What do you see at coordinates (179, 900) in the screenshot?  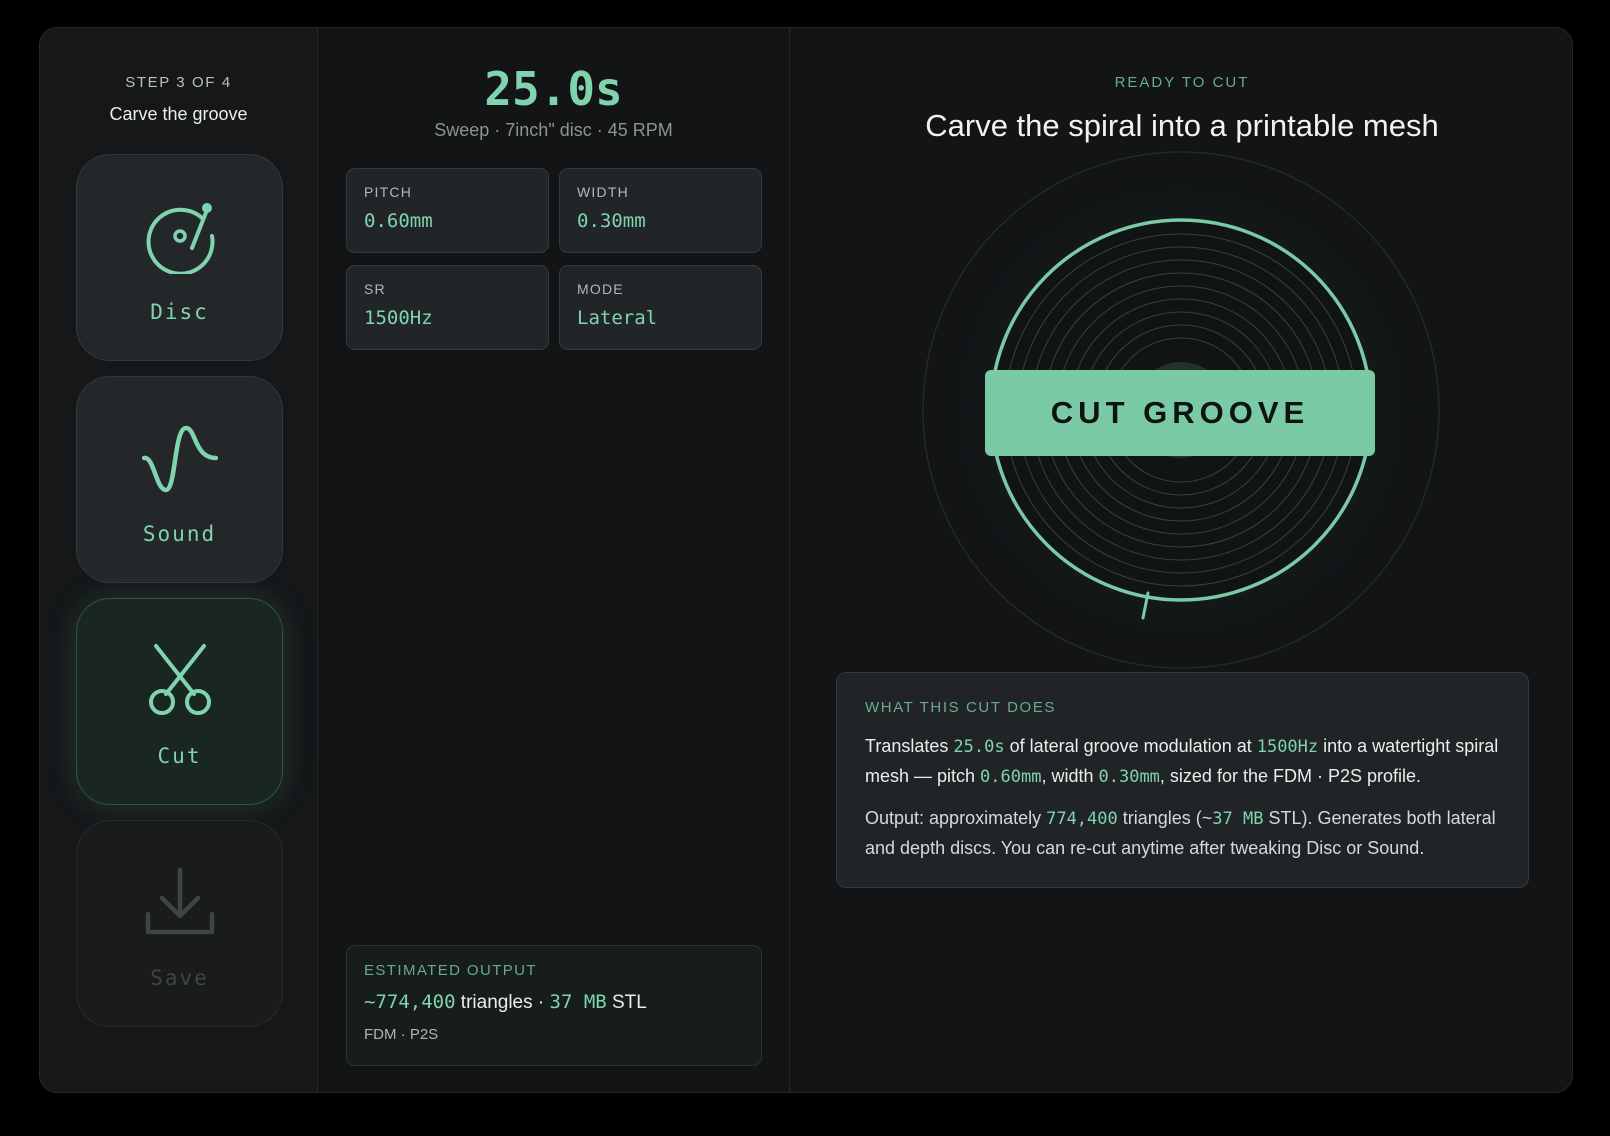 I see `download-icon` at bounding box center [179, 900].